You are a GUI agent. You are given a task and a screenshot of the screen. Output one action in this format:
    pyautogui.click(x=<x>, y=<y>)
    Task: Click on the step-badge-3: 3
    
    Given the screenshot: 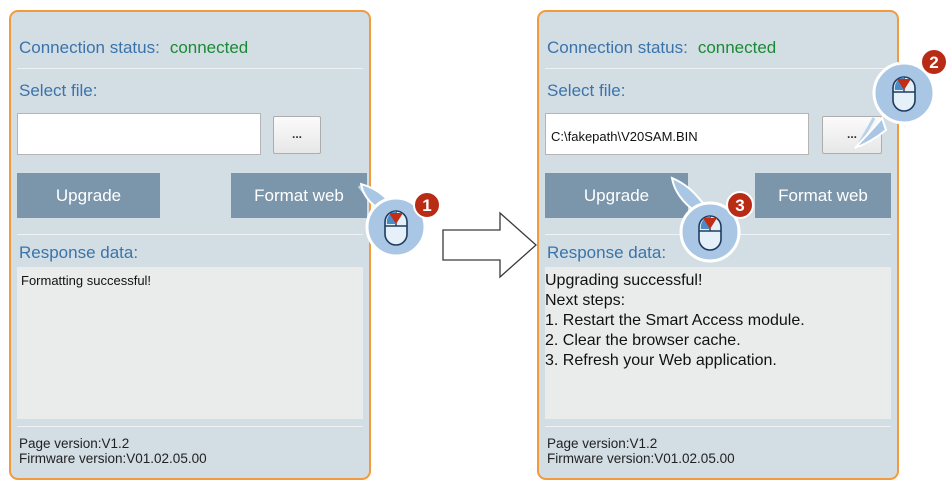 What is the action you would take?
    pyautogui.click(x=739, y=205)
    